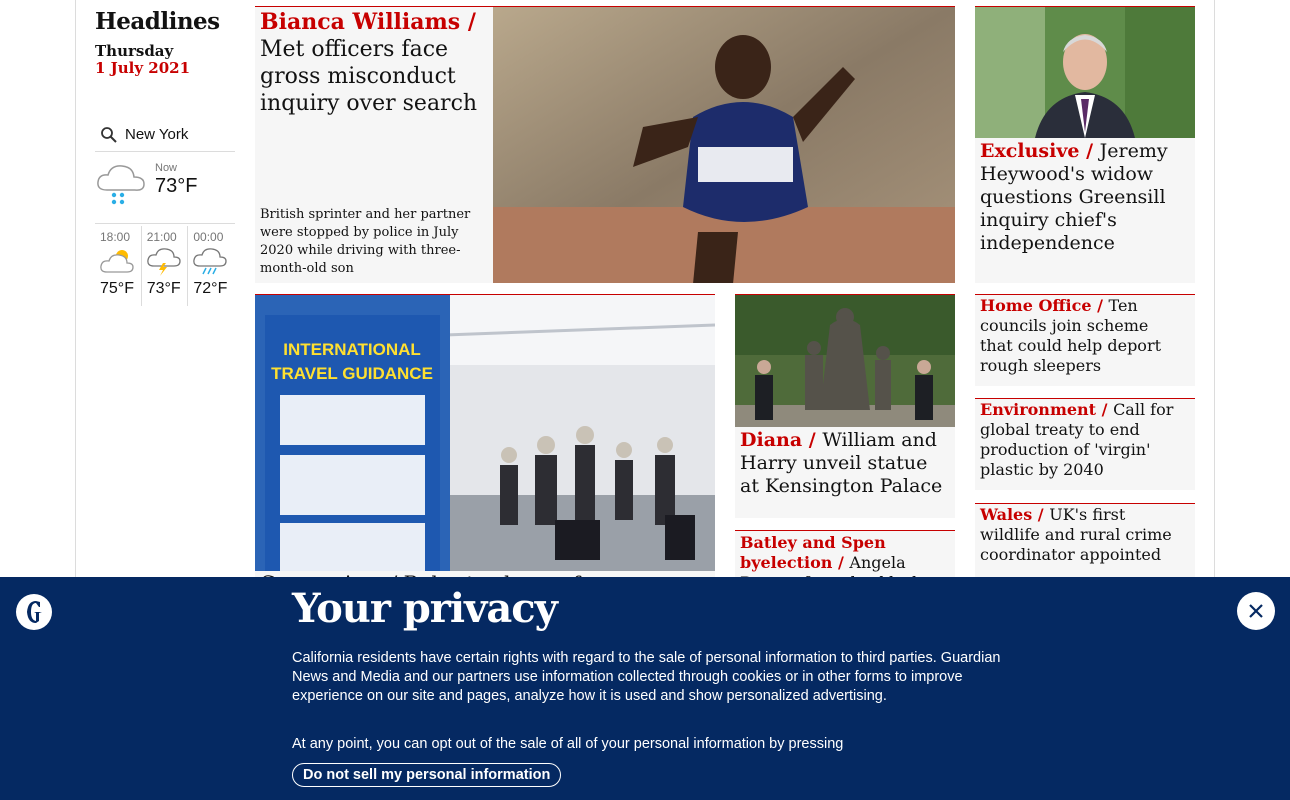  I want to click on svg-text: TRAVEL GUIDANCE, so click(352, 373).